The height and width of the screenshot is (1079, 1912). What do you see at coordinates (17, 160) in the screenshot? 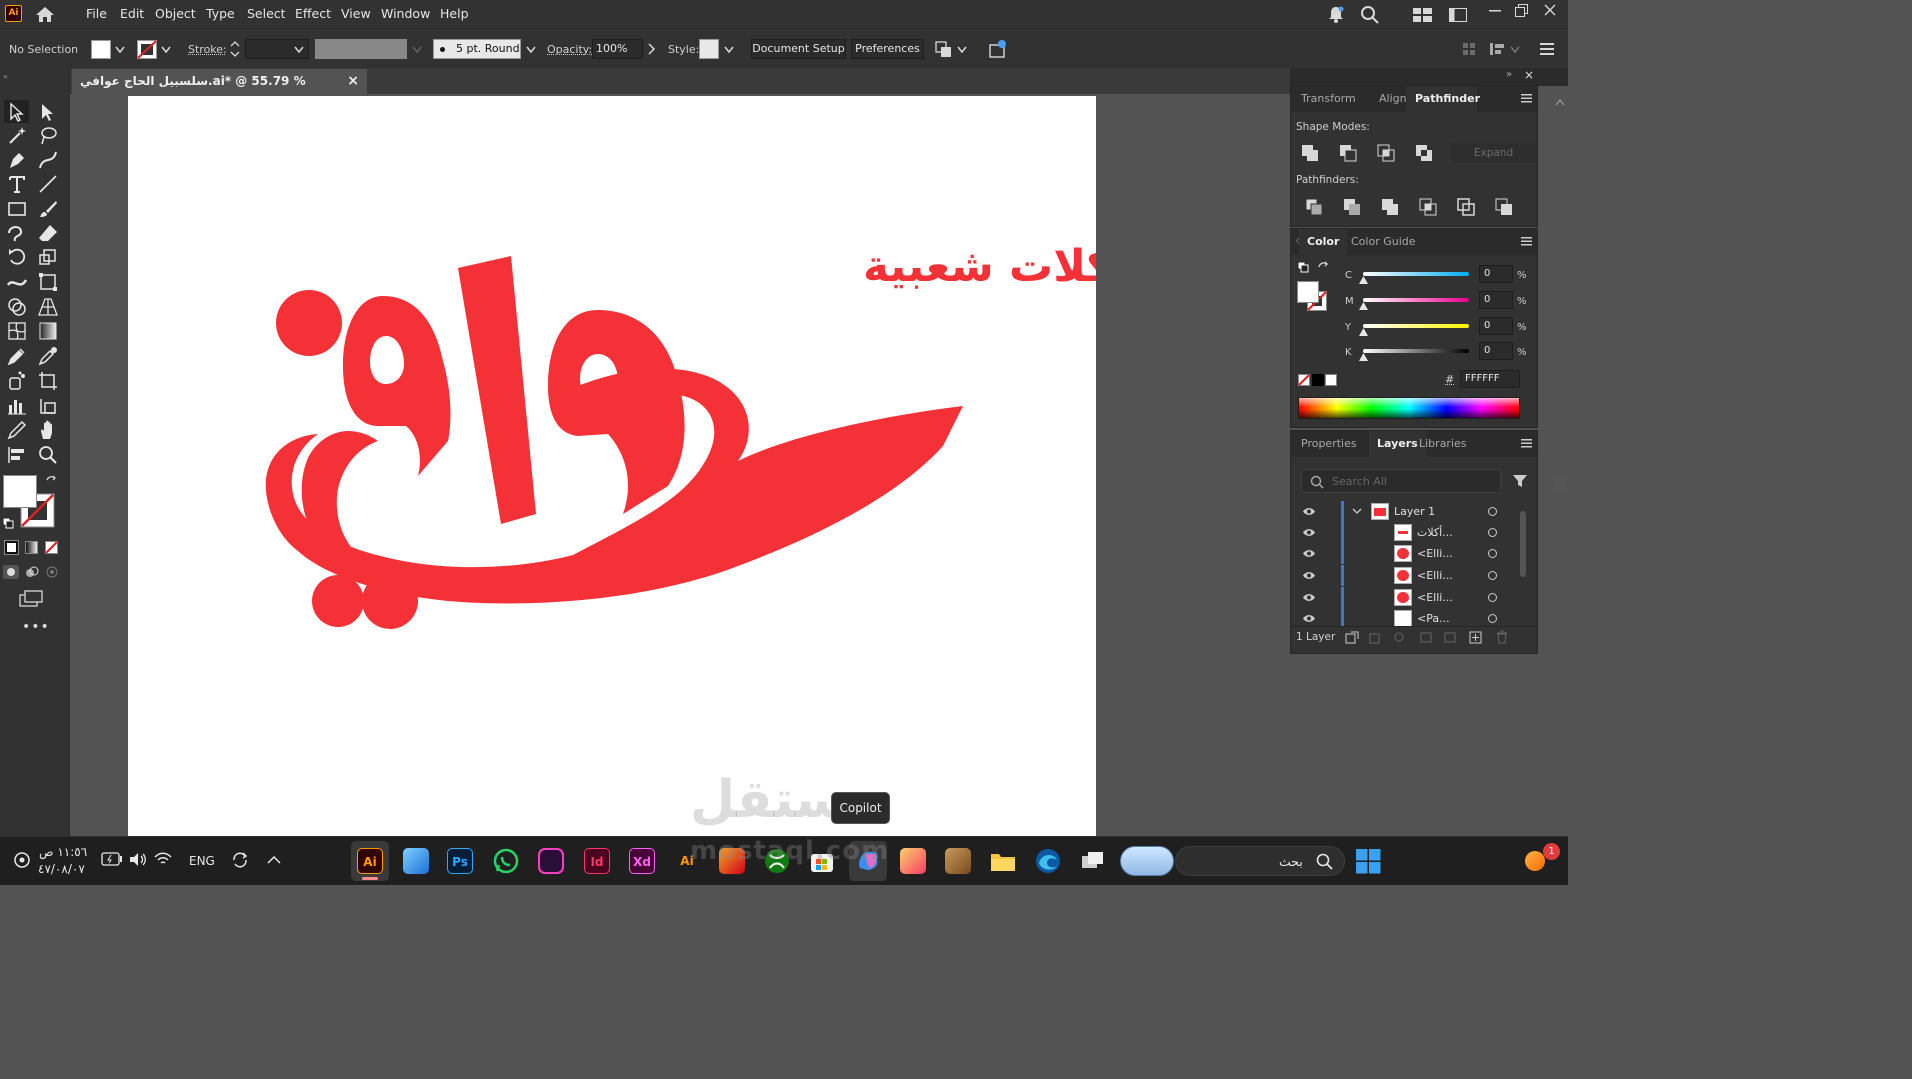
I see `pen-tool-icon` at bounding box center [17, 160].